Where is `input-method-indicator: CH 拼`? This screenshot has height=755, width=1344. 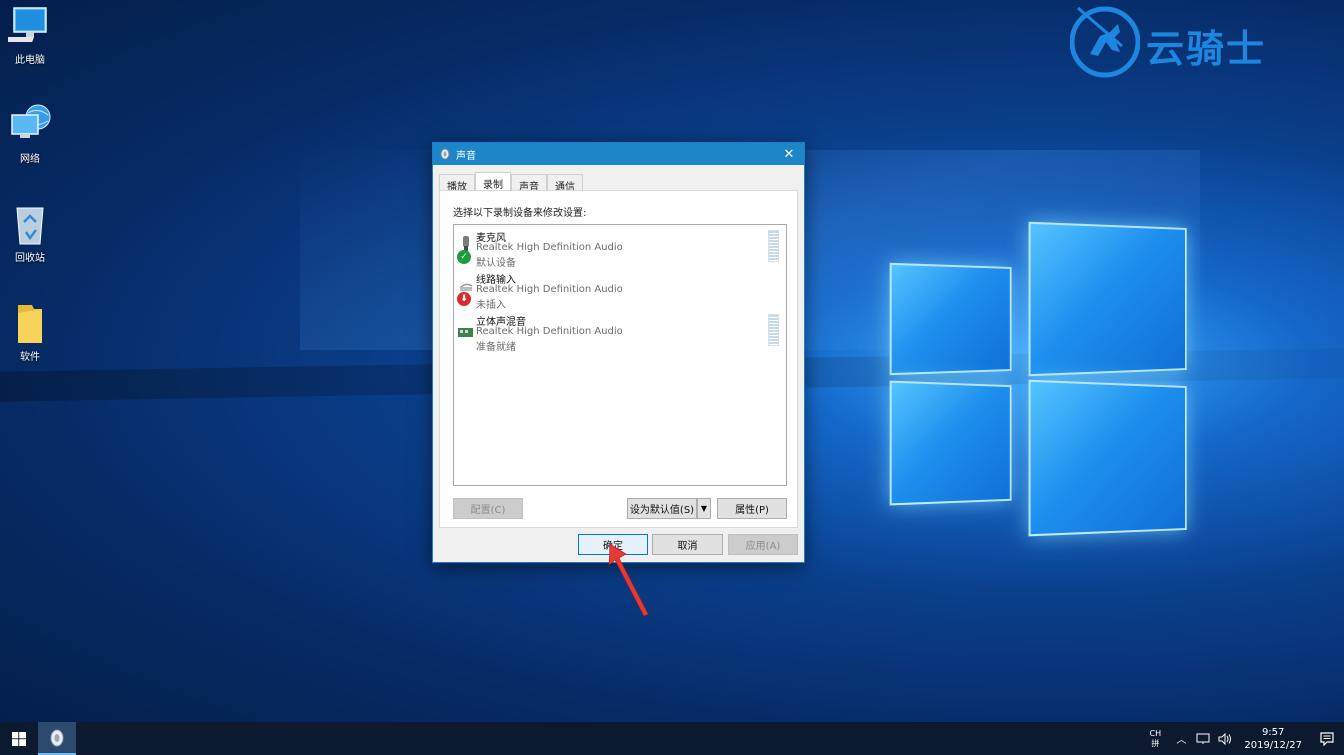
input-method-indicator: CH 拼 is located at coordinates (1155, 739).